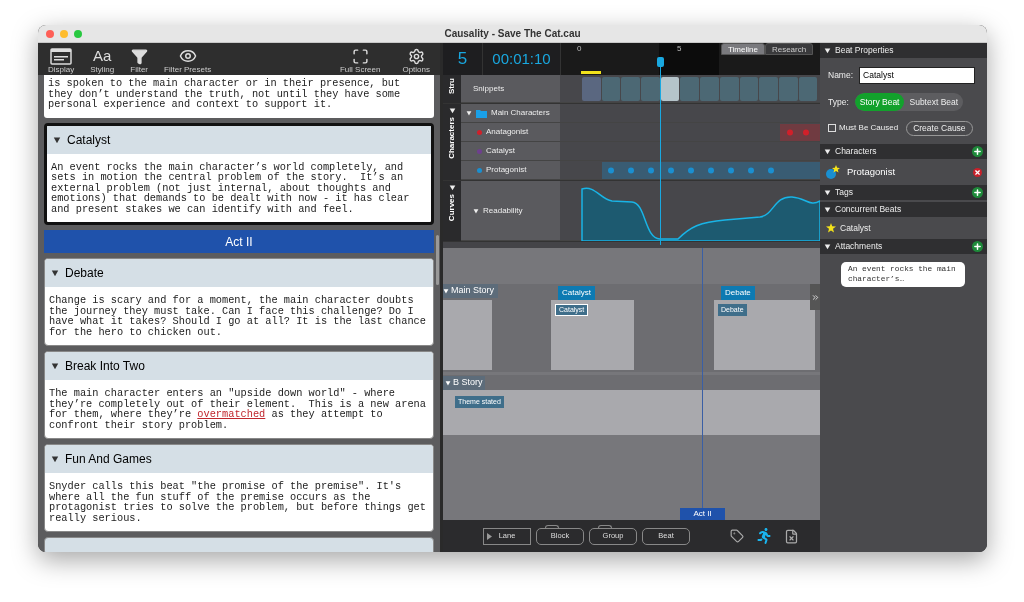 The width and height of the screenshot is (1024, 602). I want to click on view-tab: Timeline, so click(743, 49).